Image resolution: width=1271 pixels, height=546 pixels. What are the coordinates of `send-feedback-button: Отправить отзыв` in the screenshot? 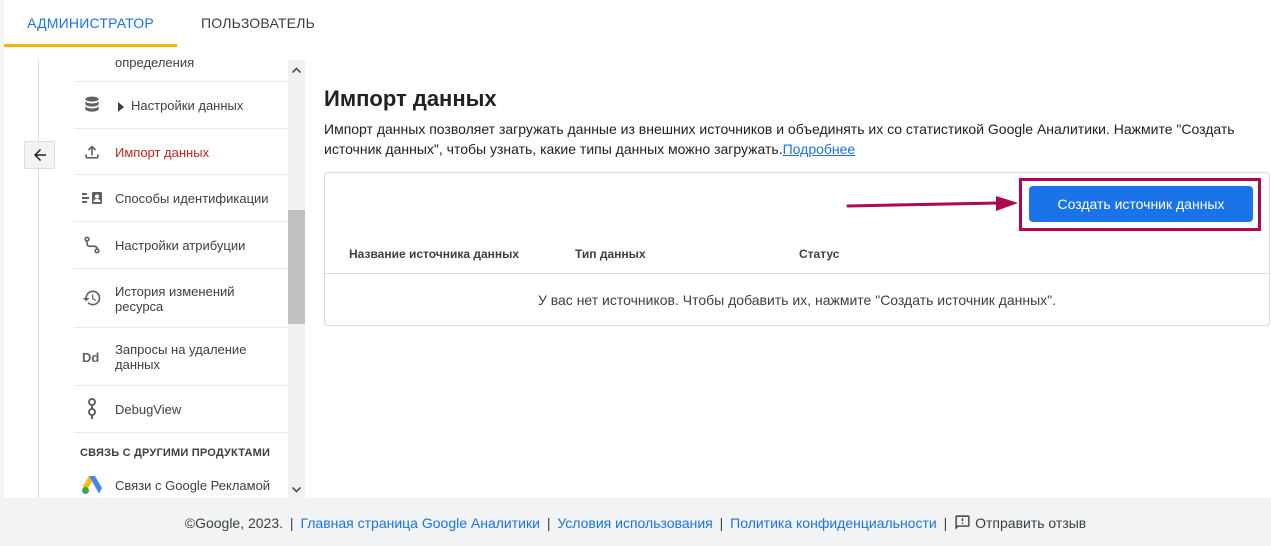 It's located at (1020, 523).